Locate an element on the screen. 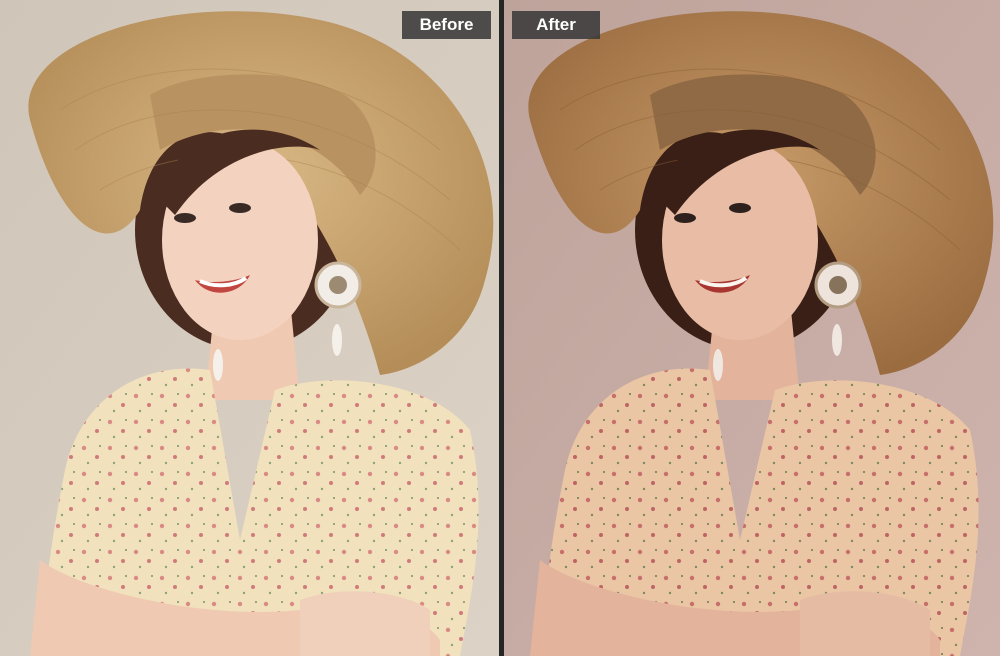 This screenshot has width=1000, height=656. before-label: Before is located at coordinates (446, 25).